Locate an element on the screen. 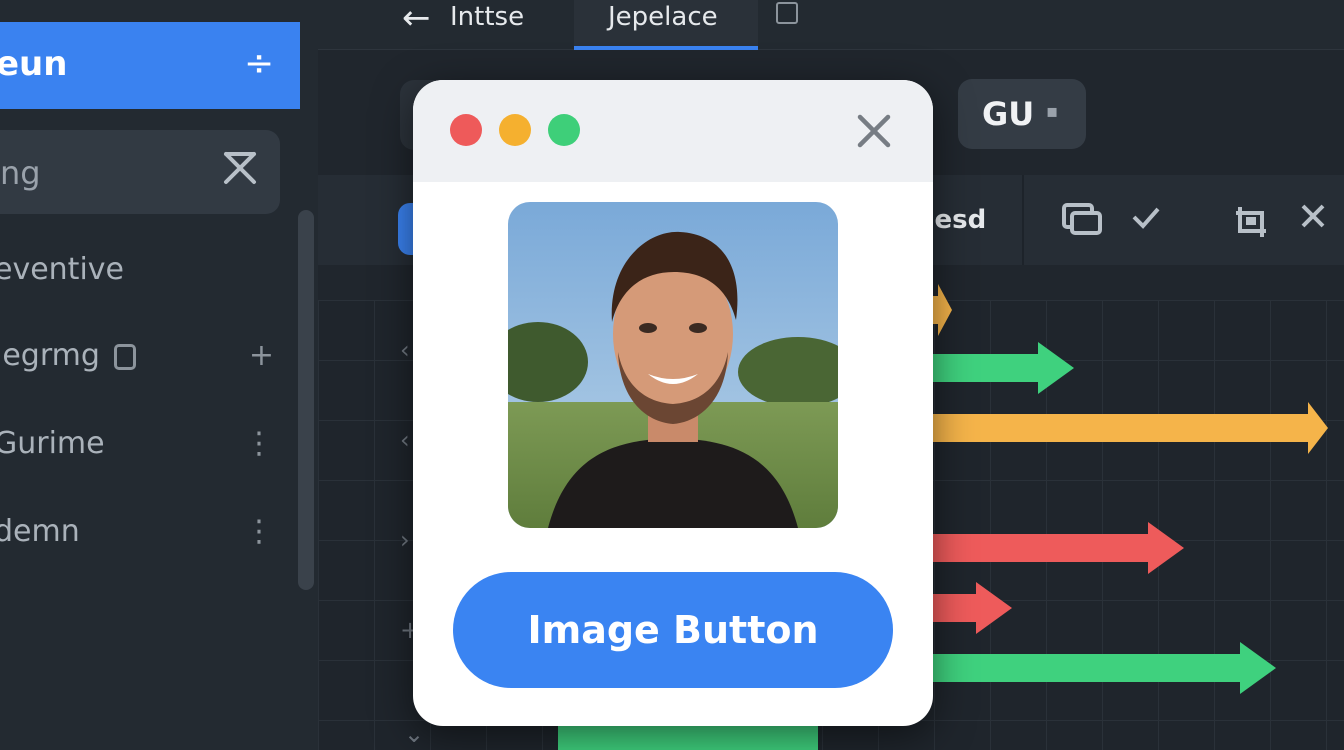 Image resolution: width=1344 pixels, height=750 pixels. active-tab-indicator is located at coordinates (666, 48).